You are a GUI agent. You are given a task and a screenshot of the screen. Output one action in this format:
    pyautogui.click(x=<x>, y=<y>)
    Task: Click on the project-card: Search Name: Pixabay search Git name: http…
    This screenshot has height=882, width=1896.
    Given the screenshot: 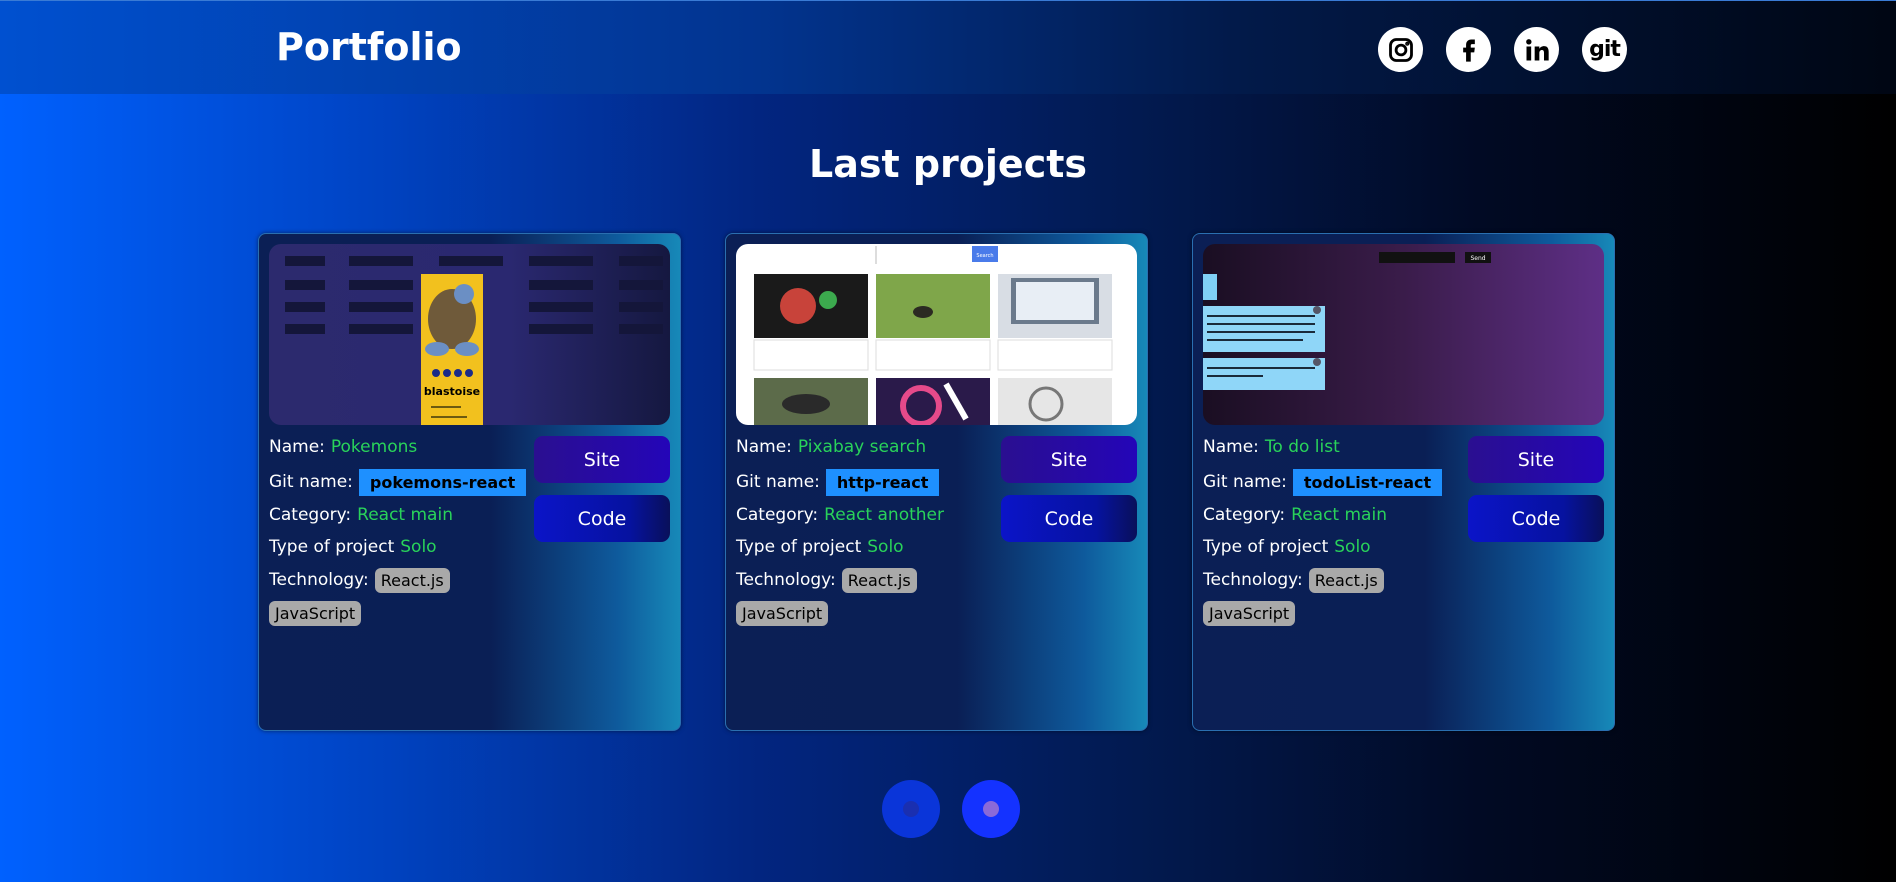 What is the action you would take?
    pyautogui.click(x=936, y=482)
    